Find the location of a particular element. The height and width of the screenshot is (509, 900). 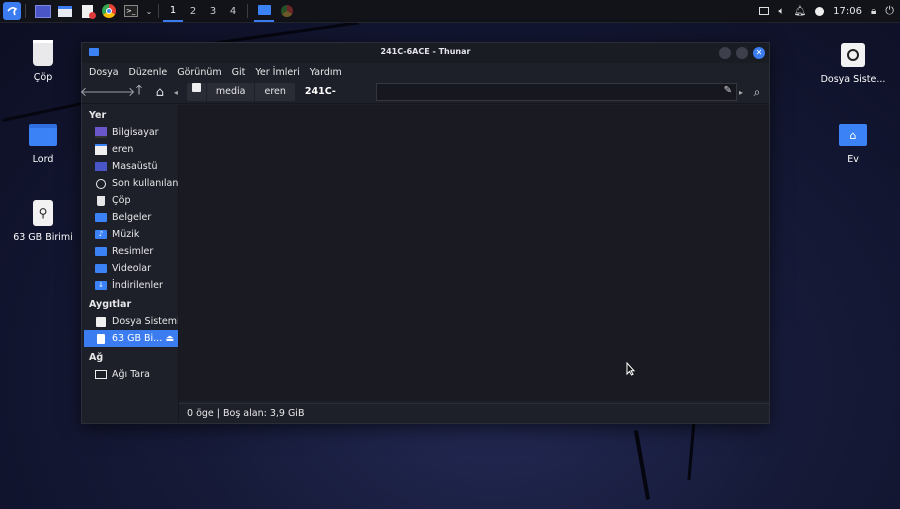

close-button: ✕ is located at coordinates (759, 53).